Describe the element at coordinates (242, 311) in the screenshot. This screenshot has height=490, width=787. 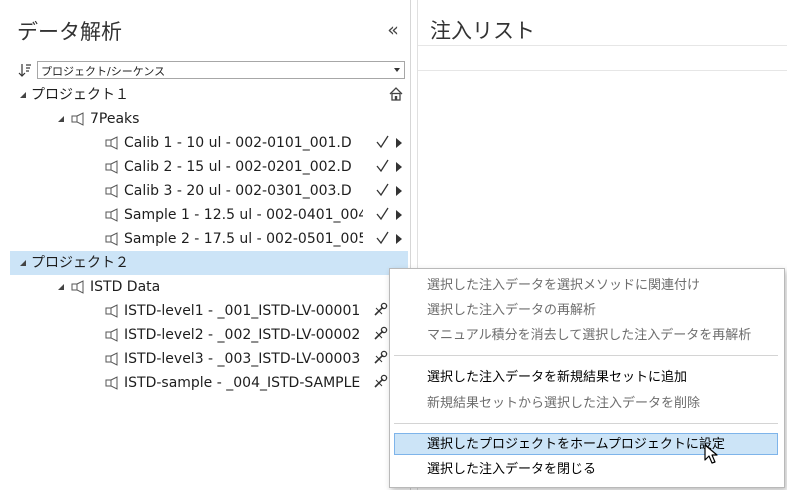
I see `injection-label: ISTD-level1 - _001_ISTD-LV-00001` at that location.